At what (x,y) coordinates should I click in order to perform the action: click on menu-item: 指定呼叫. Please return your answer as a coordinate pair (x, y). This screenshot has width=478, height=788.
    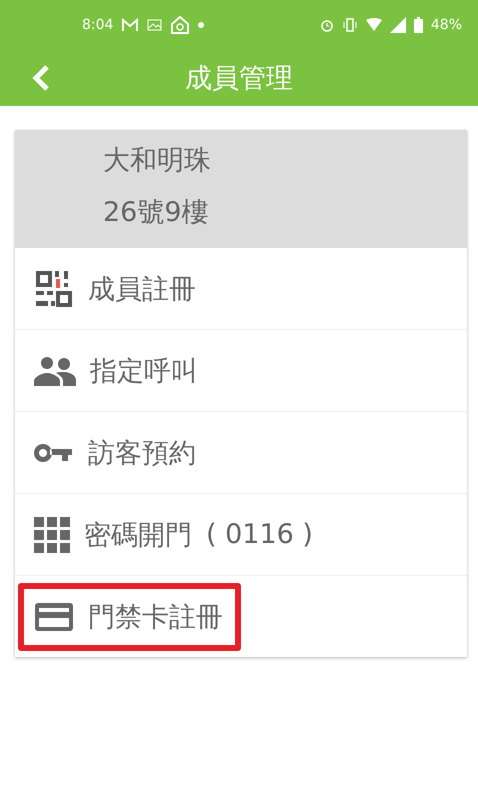
    Looking at the image, I should click on (117, 370).